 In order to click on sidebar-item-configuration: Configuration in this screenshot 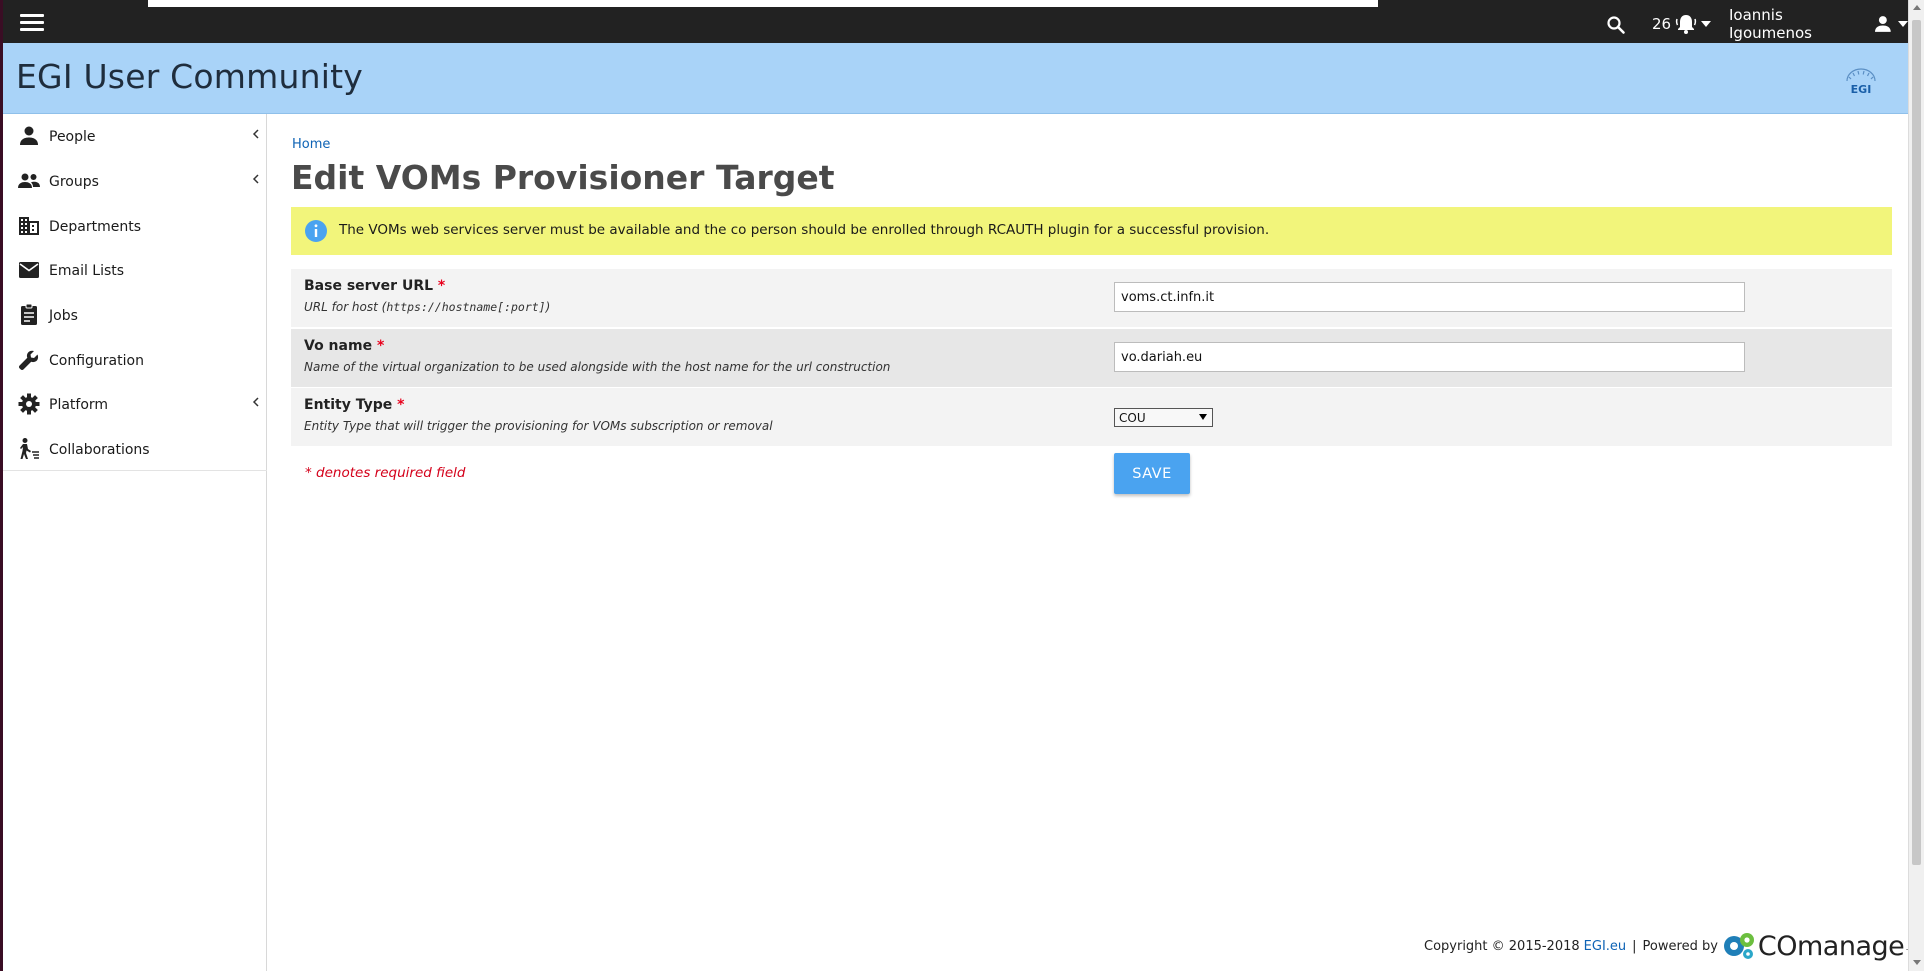, I will do `click(135, 360)`.